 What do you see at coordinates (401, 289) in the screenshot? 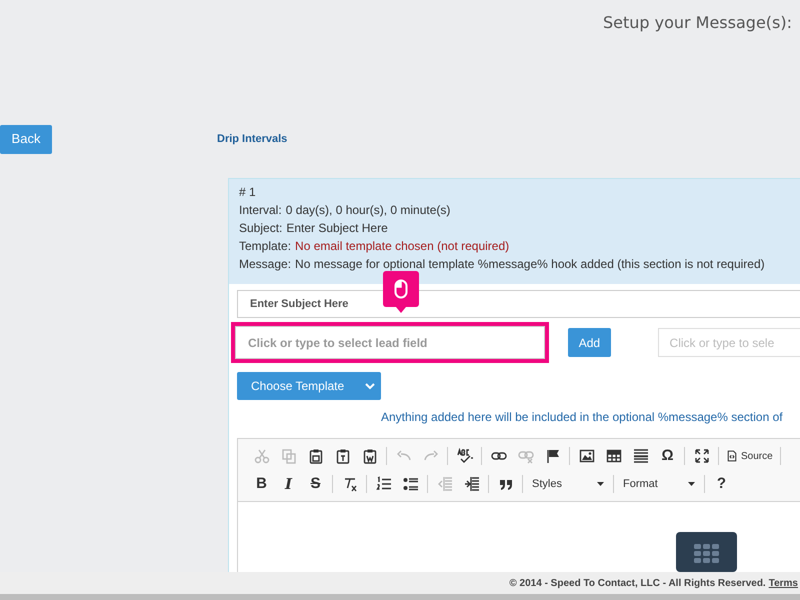
I see `mouse-icon` at bounding box center [401, 289].